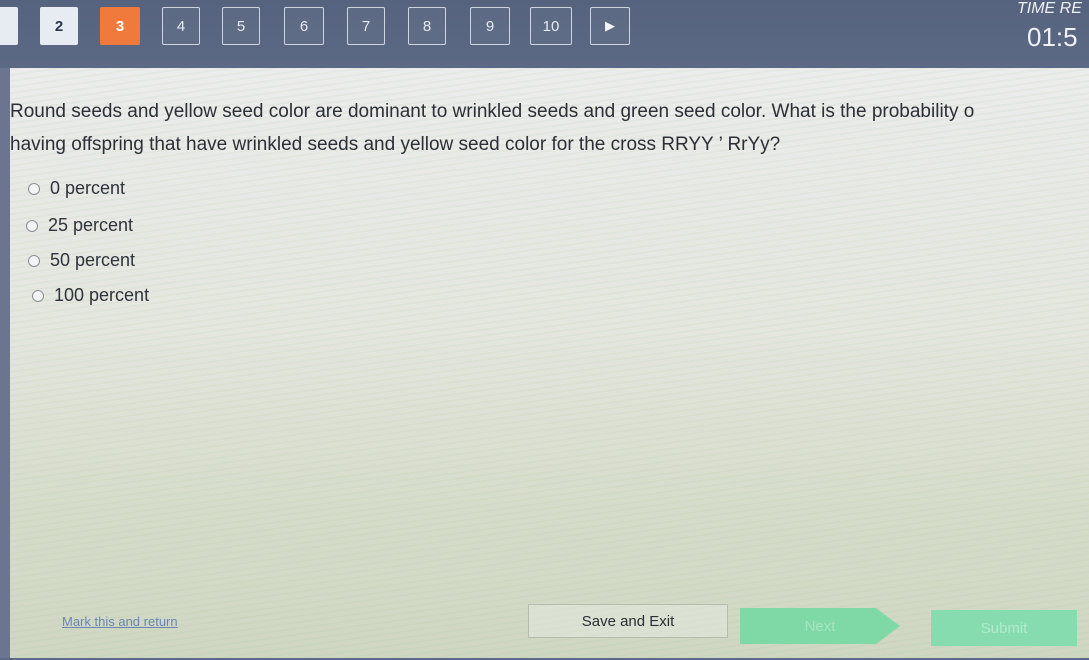 The height and width of the screenshot is (660, 1089). What do you see at coordinates (120, 621) in the screenshot?
I see `mark-and-return-link: Mark this and return` at bounding box center [120, 621].